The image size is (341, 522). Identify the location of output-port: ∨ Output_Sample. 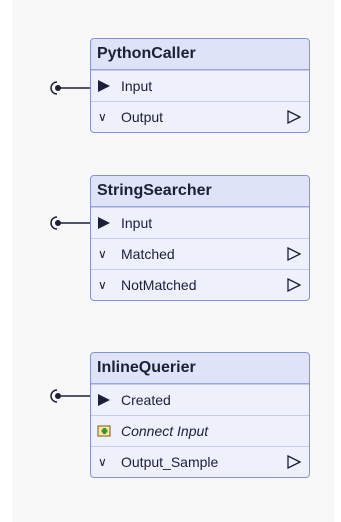
(200, 461).